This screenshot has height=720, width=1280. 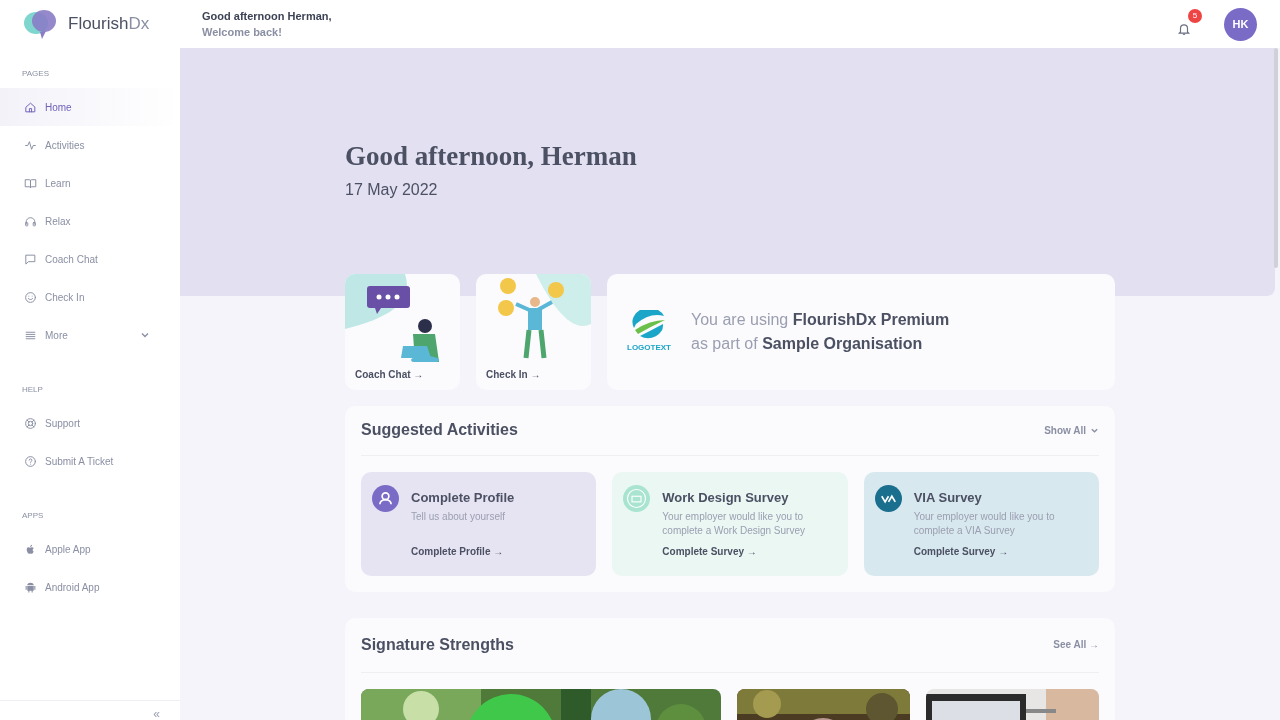 I want to click on smiley-icon, so click(x=30, y=297).